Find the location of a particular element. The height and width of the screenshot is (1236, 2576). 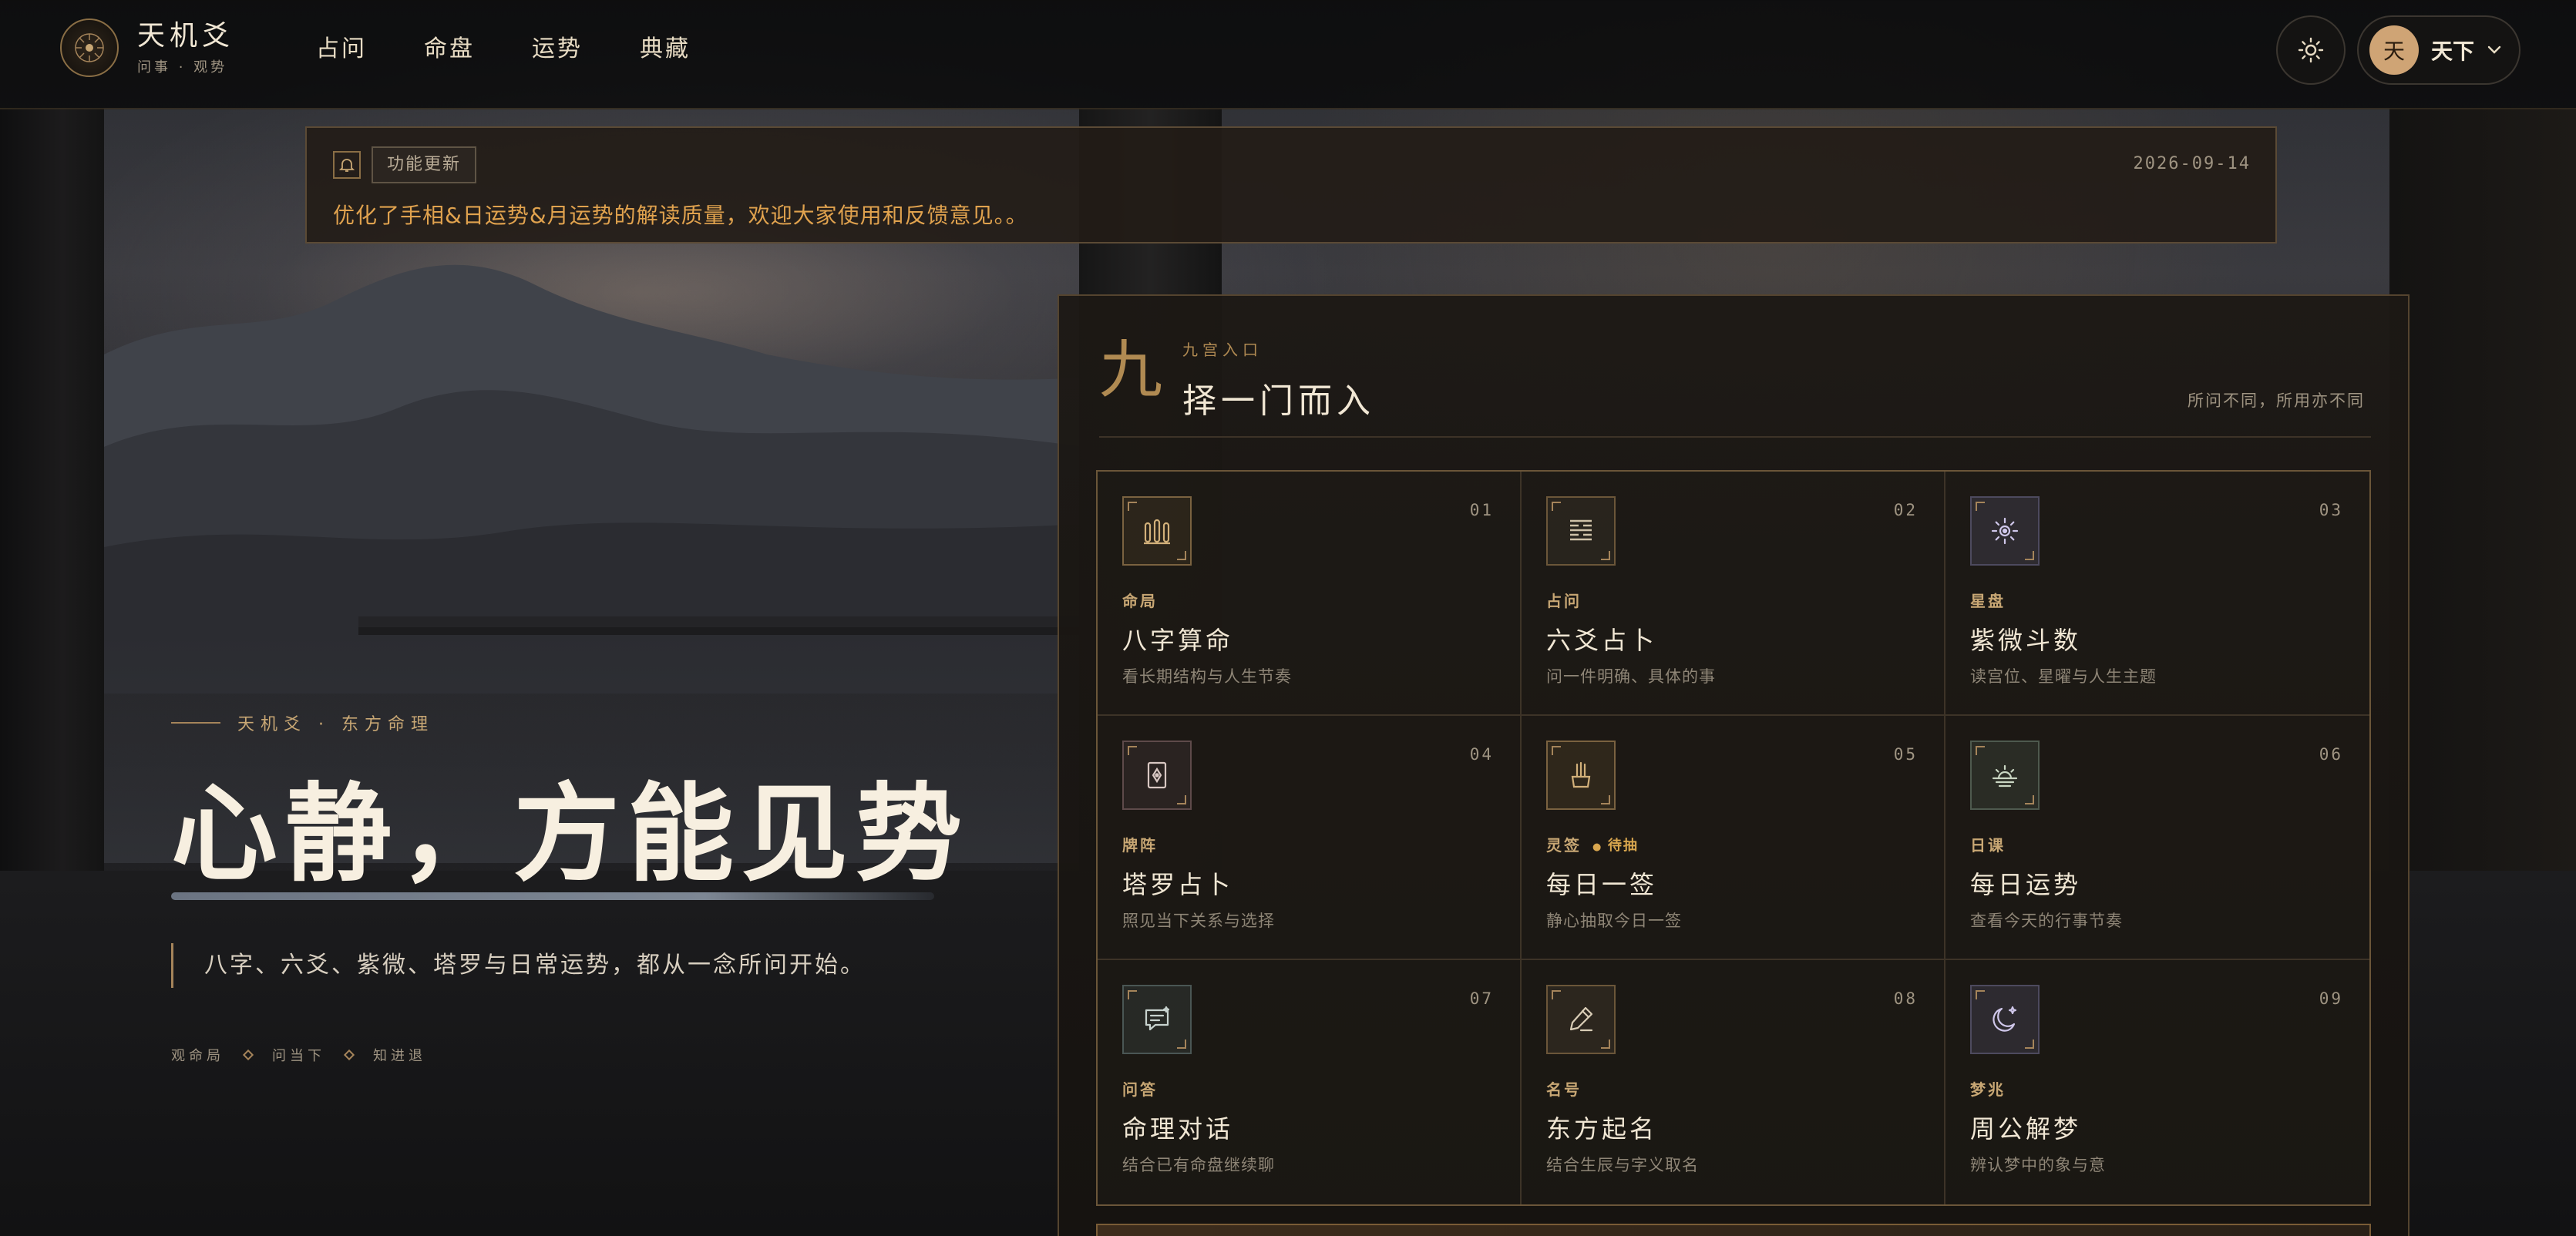

tarot-card-icon is located at coordinates (1157, 775).